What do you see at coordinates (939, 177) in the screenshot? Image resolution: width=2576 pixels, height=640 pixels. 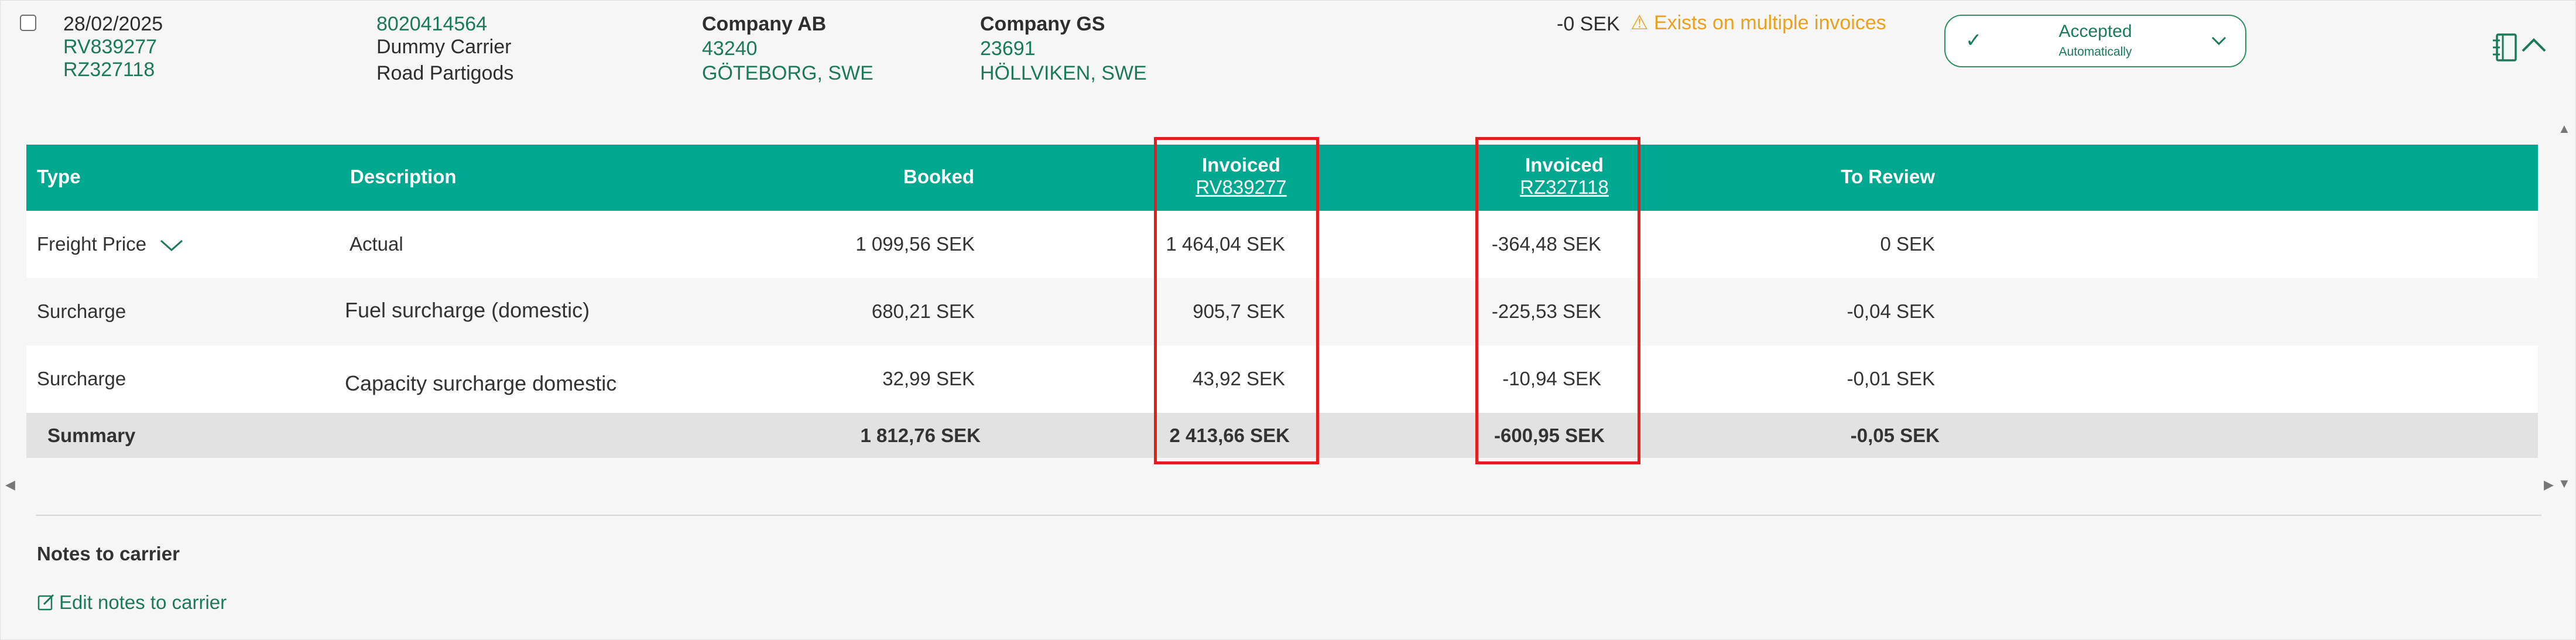 I see `col-booked: Booked` at bounding box center [939, 177].